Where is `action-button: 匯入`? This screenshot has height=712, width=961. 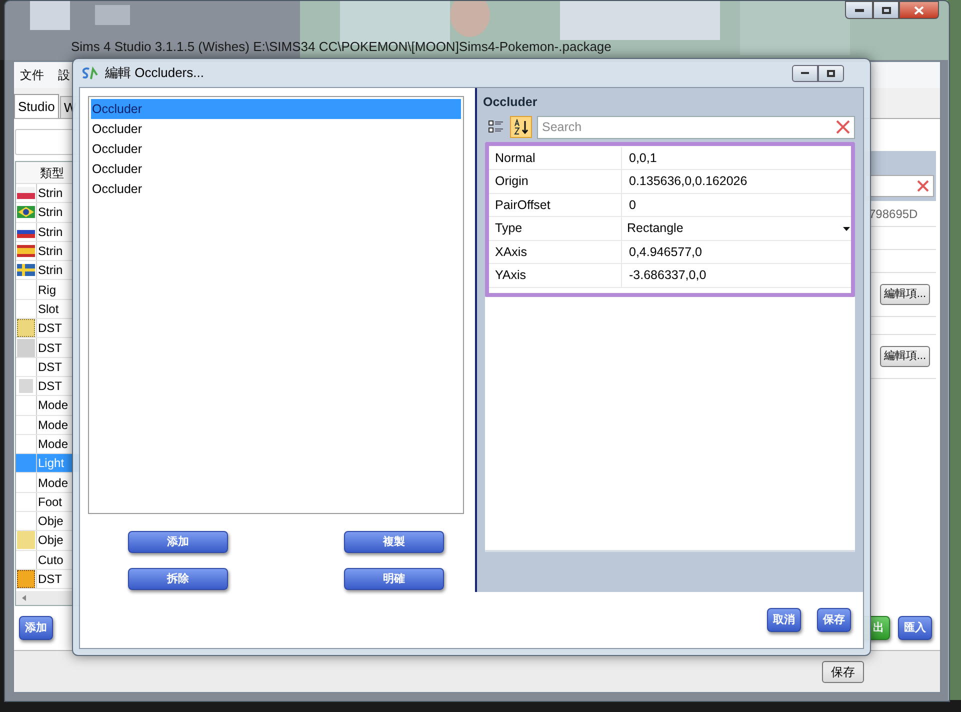 action-button: 匯入 is located at coordinates (915, 628).